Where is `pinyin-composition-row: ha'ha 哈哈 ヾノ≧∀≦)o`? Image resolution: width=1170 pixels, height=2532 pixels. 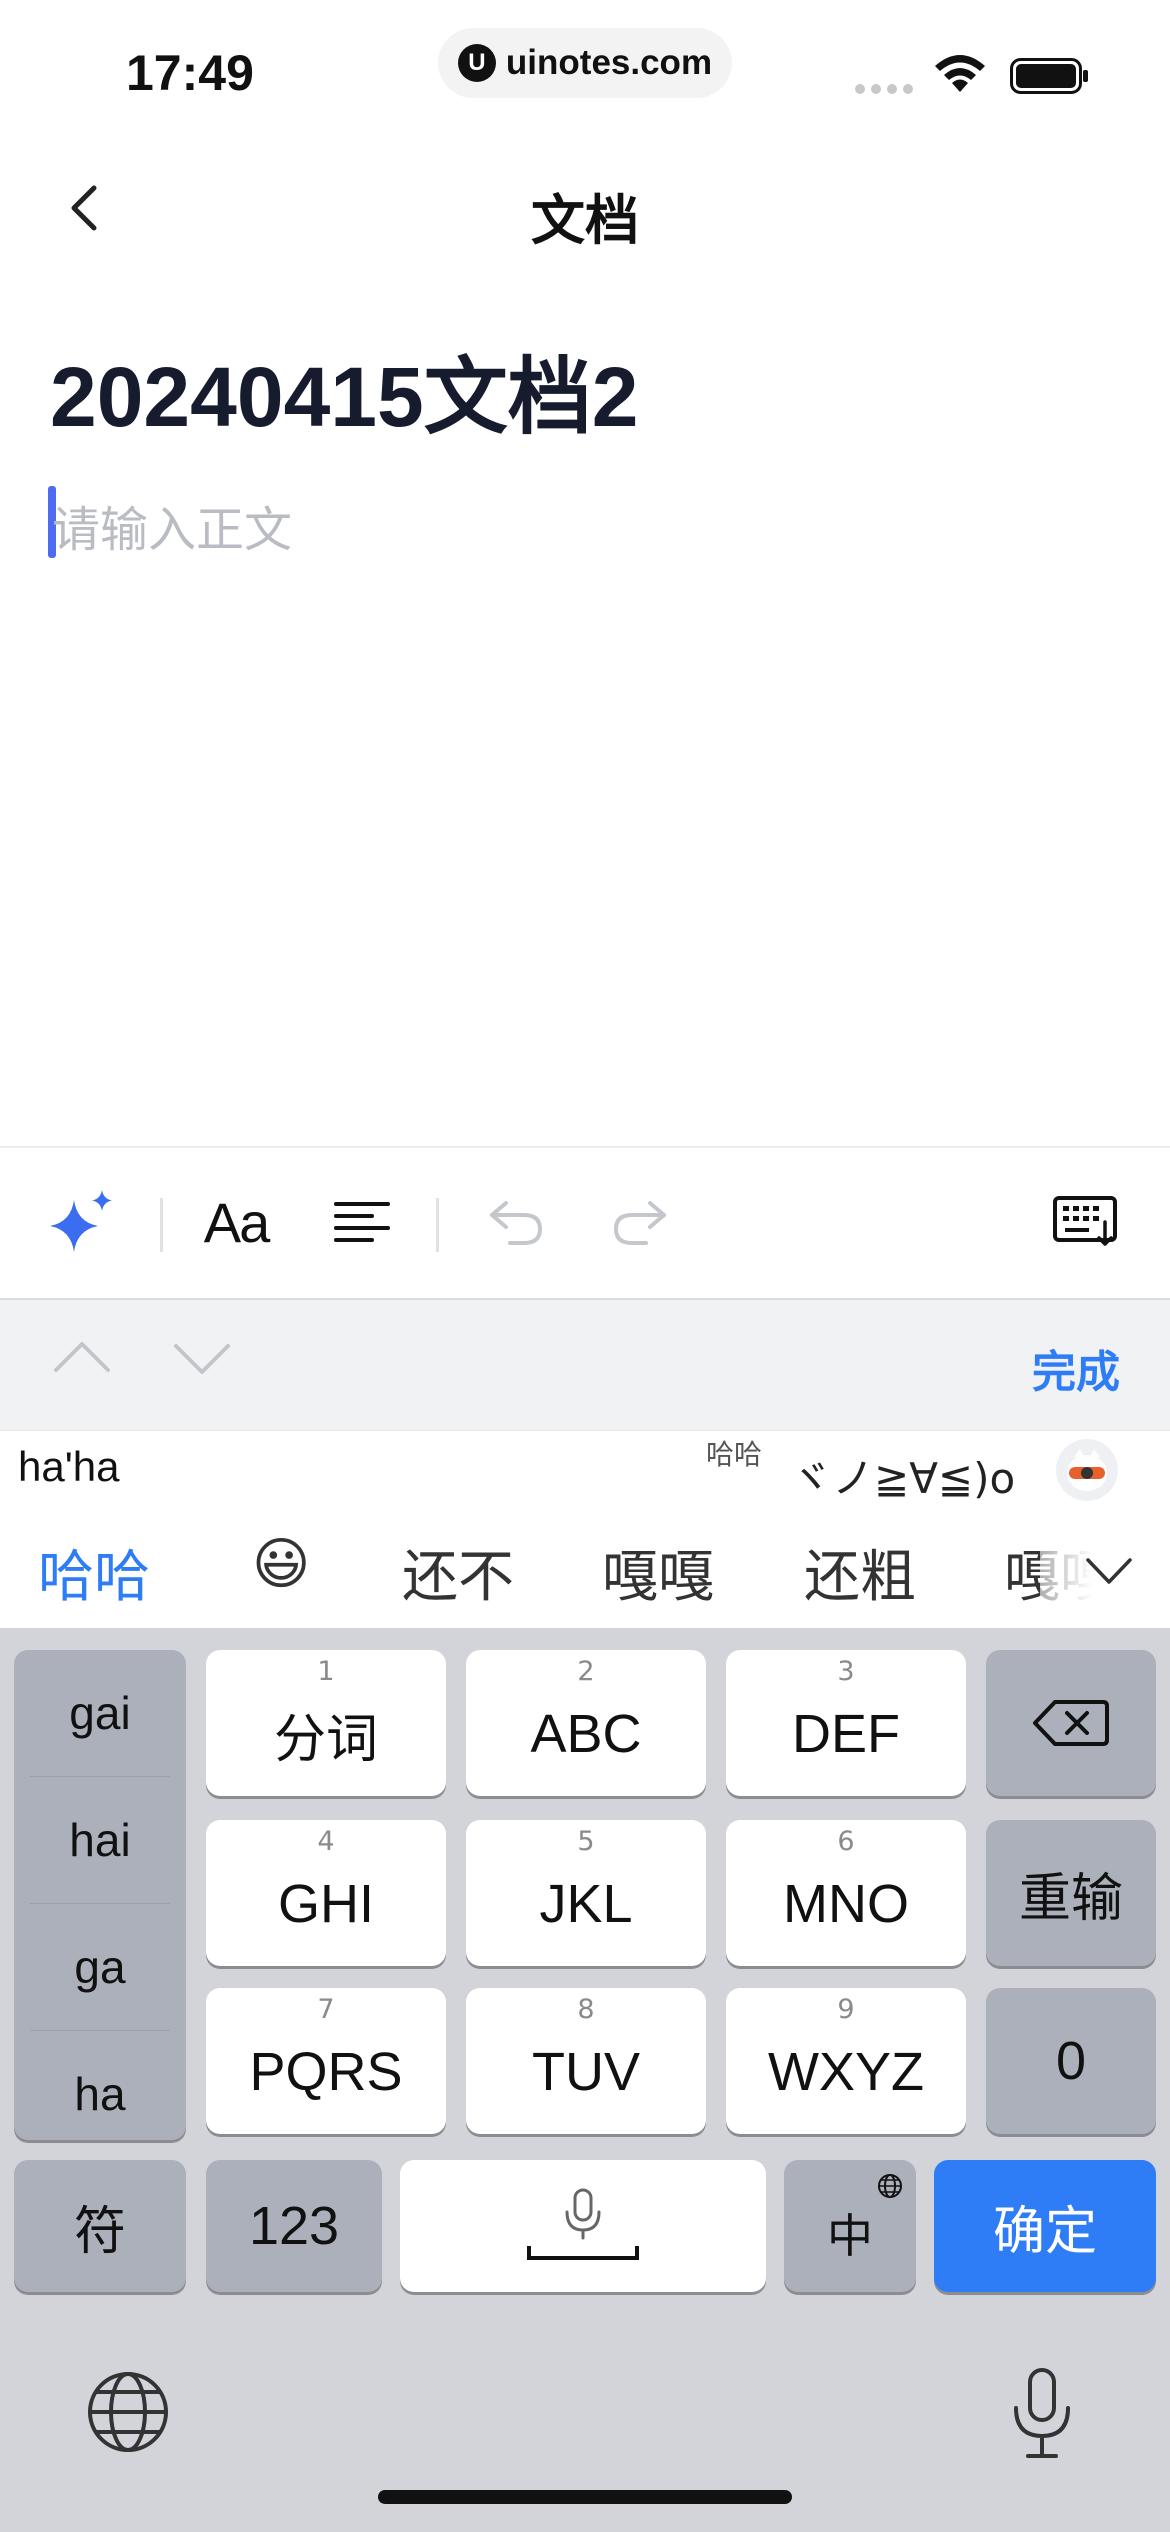 pinyin-composition-row: ha'ha 哈哈 ヾノ≧∀≦)o is located at coordinates (585, 1469).